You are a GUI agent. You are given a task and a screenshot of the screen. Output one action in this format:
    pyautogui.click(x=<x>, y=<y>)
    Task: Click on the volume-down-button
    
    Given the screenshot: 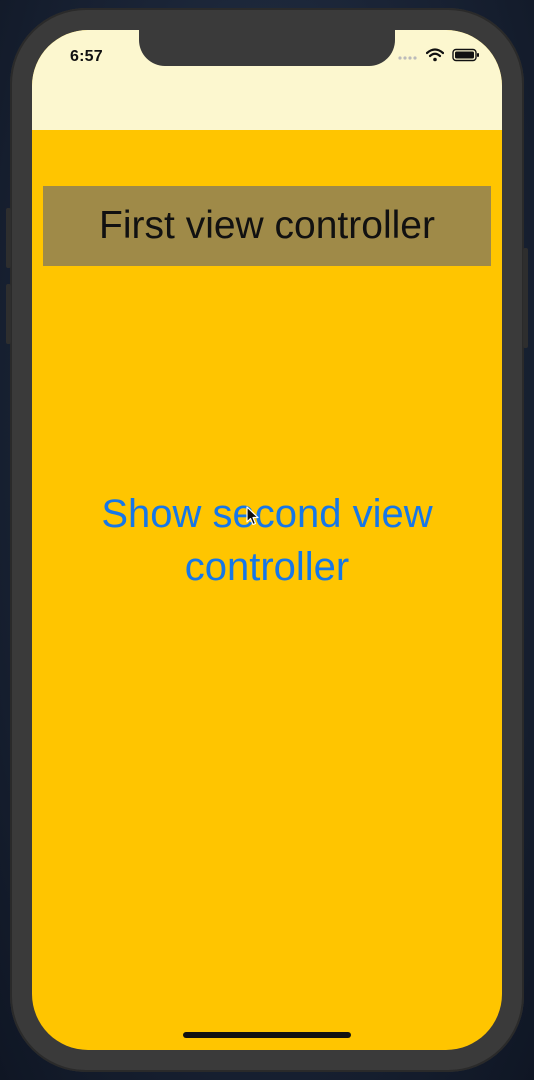 What is the action you would take?
    pyautogui.click(x=8, y=314)
    